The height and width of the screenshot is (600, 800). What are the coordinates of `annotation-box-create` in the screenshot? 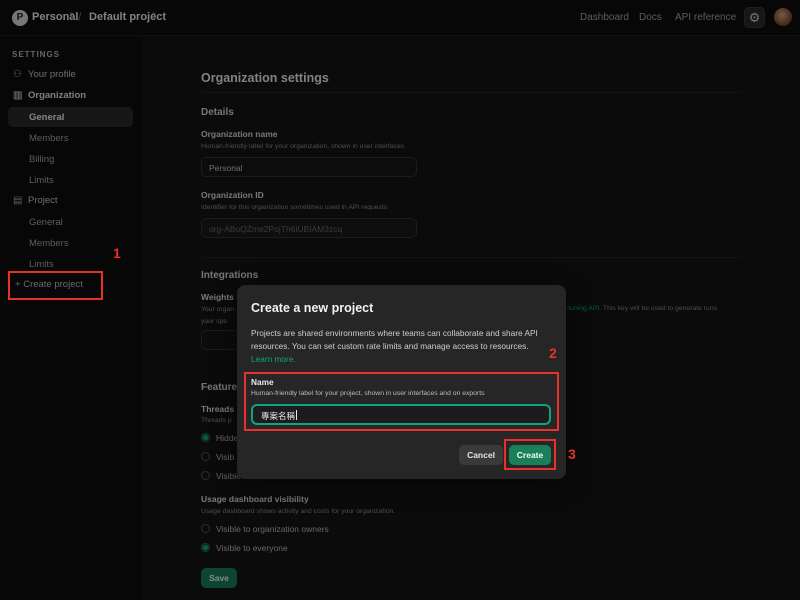 It's located at (530, 454).